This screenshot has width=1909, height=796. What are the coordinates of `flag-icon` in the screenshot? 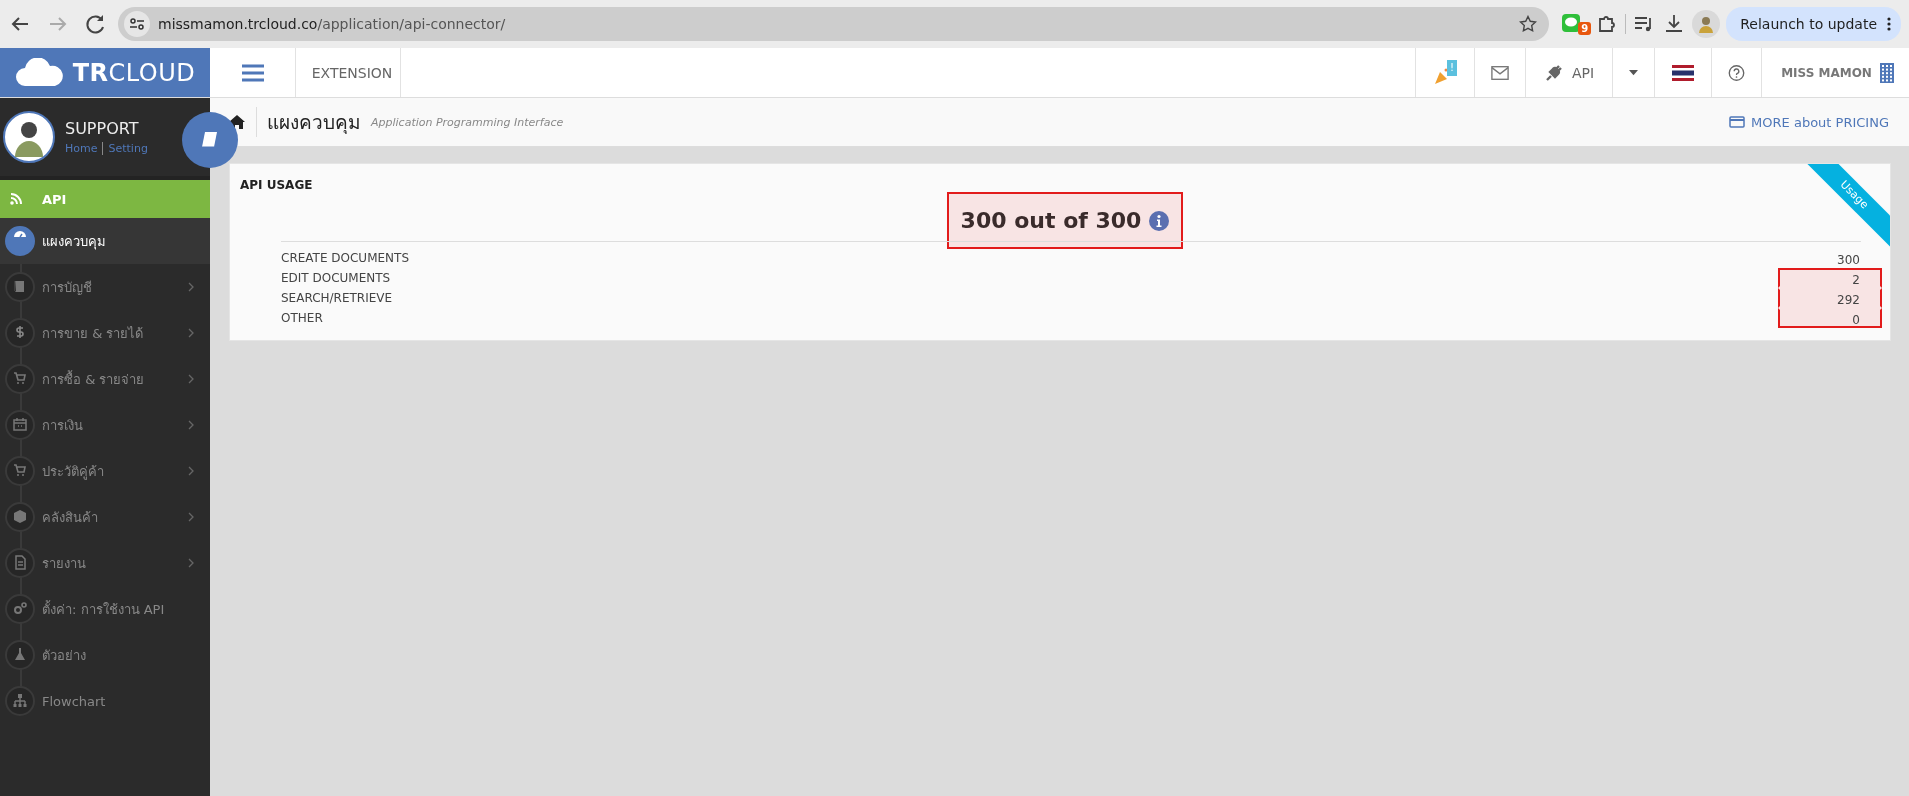 It's located at (1683, 72).